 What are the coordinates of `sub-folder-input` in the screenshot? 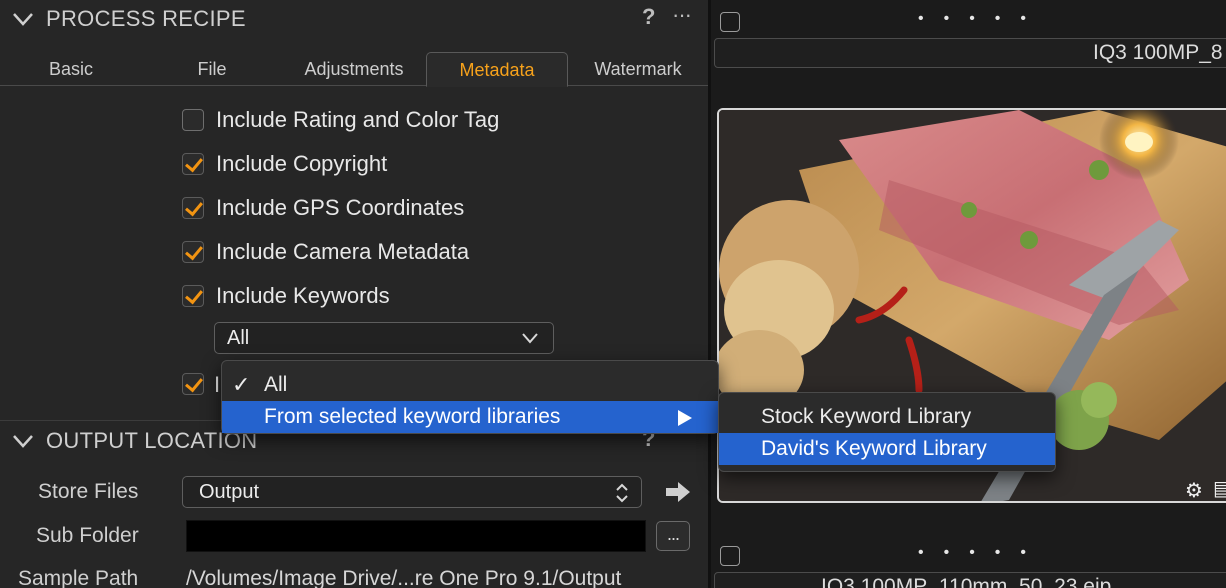 It's located at (416, 536).